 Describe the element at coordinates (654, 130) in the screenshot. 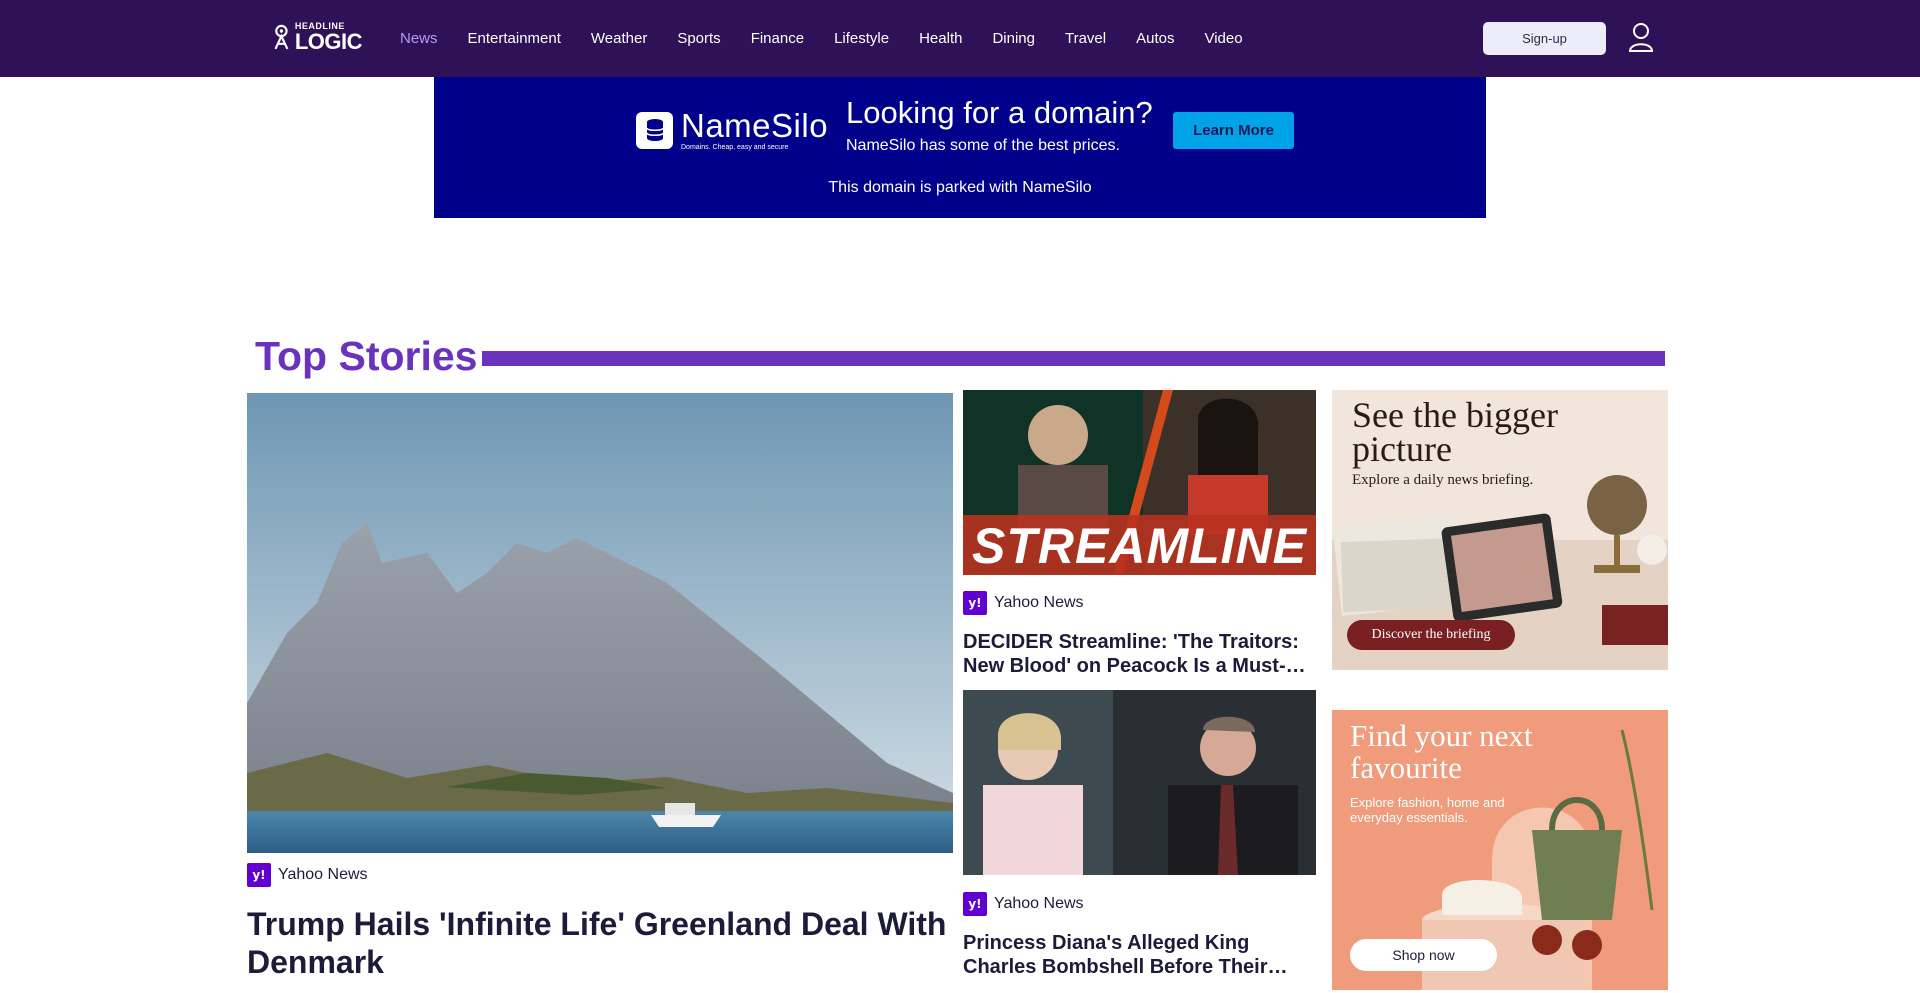

I see `database-icon` at that location.